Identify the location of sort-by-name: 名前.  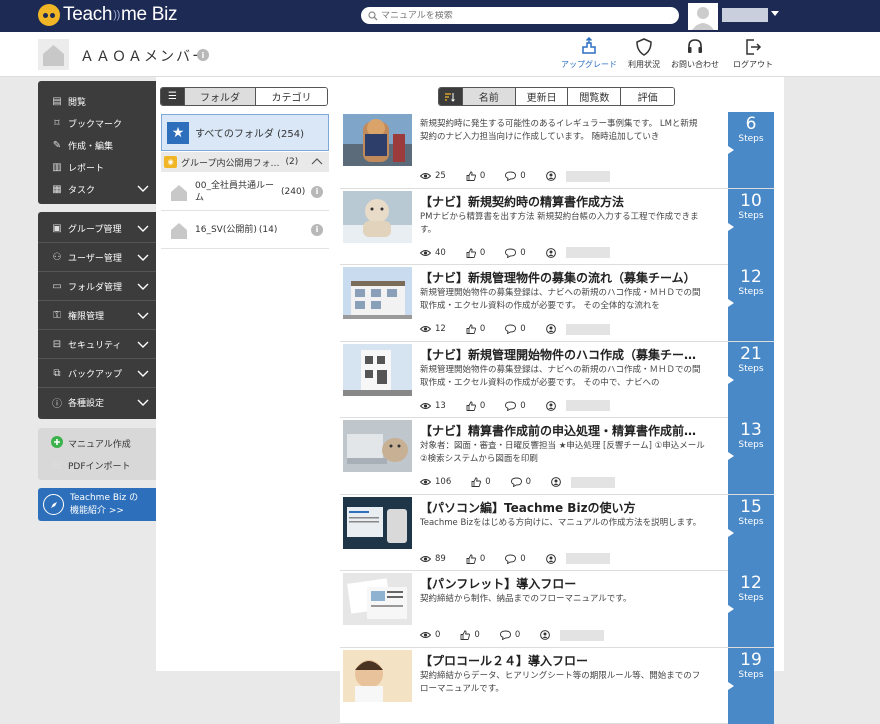
(489, 96).